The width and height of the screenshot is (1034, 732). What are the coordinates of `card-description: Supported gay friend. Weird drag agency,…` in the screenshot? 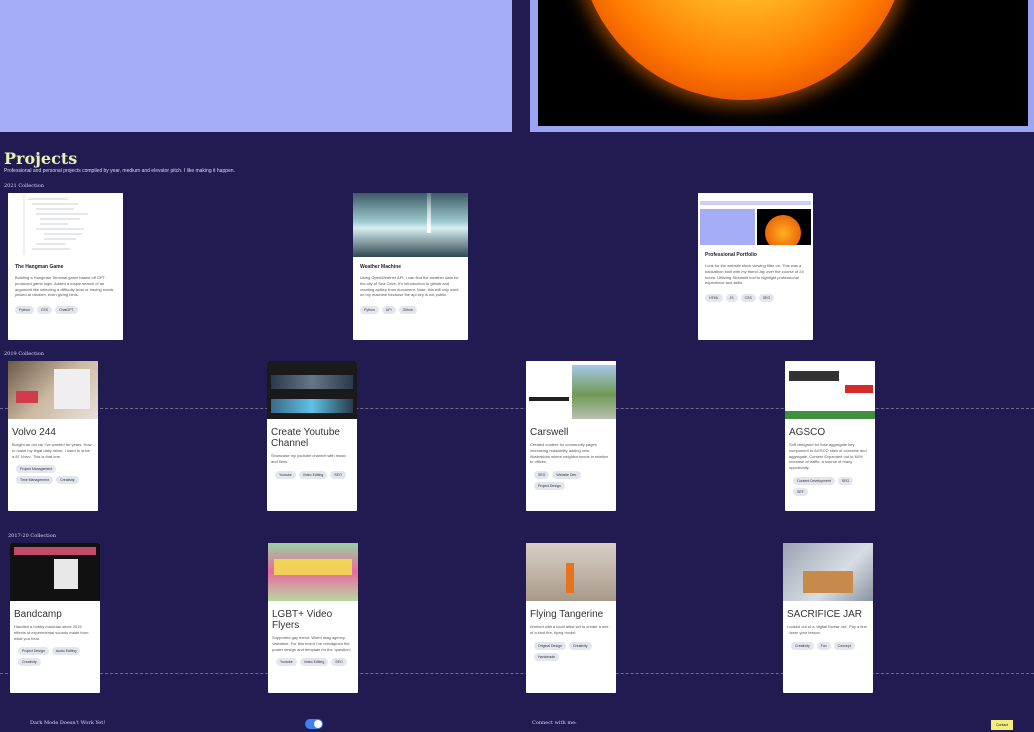 It's located at (312, 643).